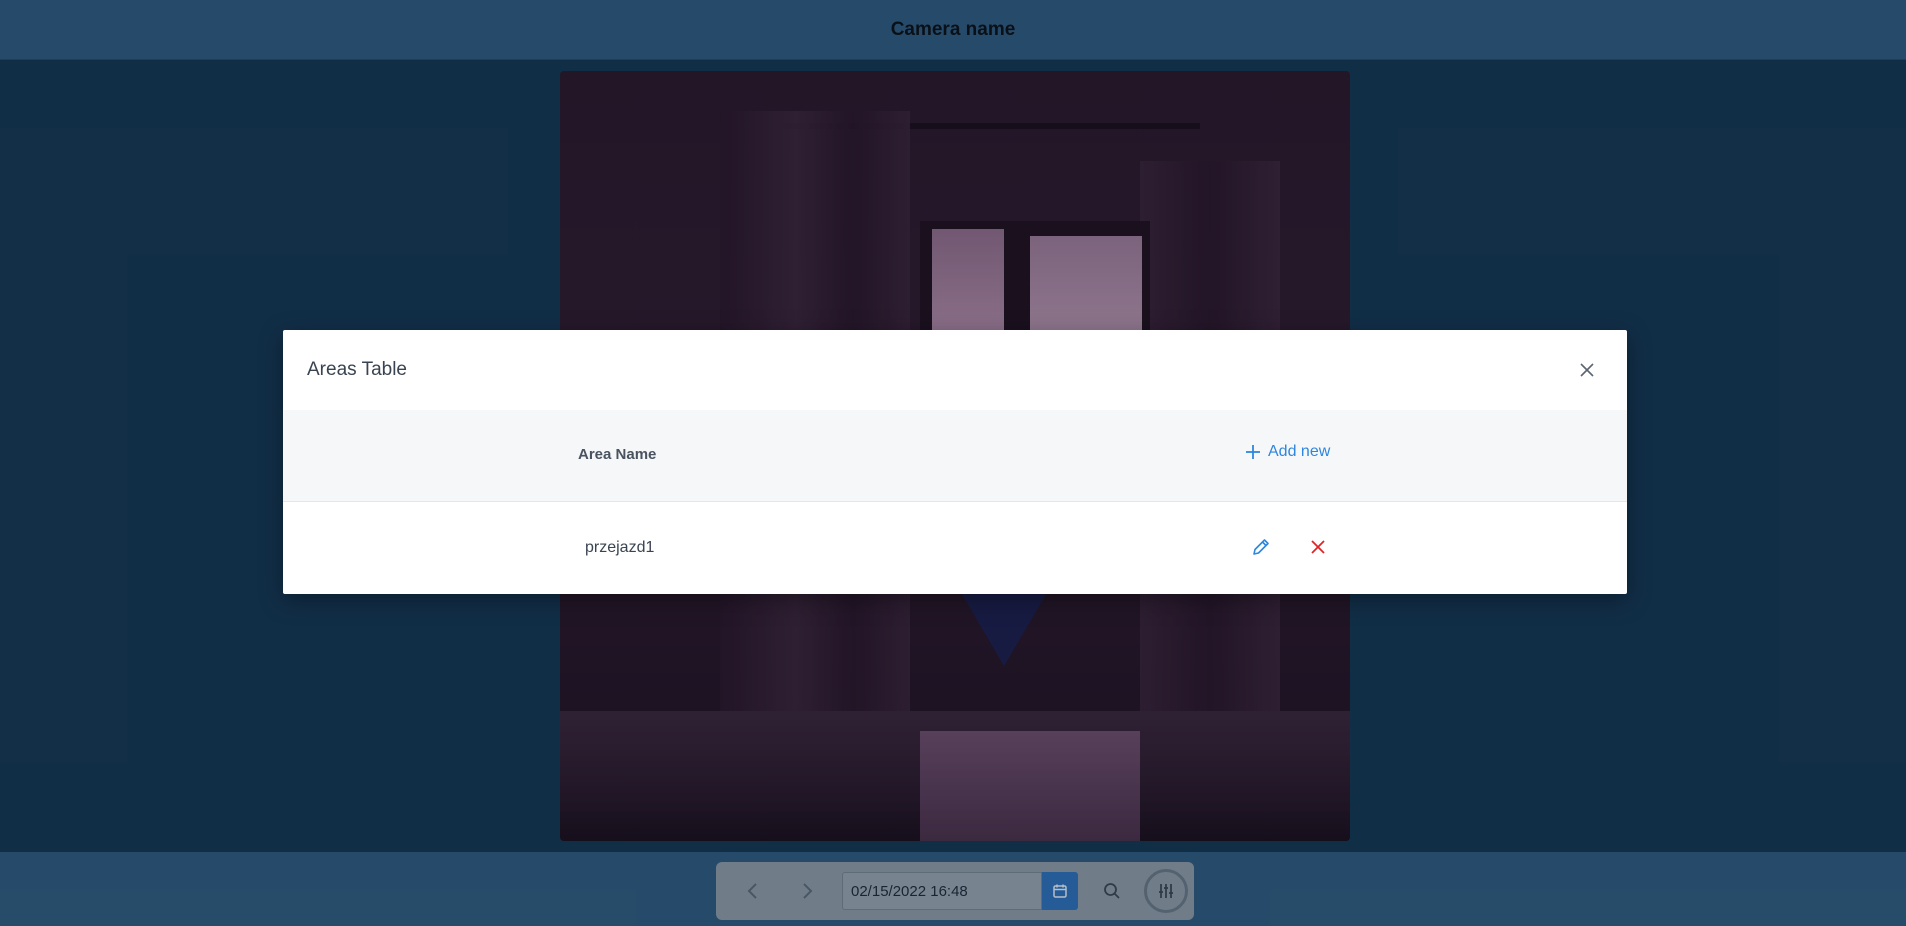 The image size is (1906, 926). I want to click on dialog-header: Areas Table, so click(955, 370).